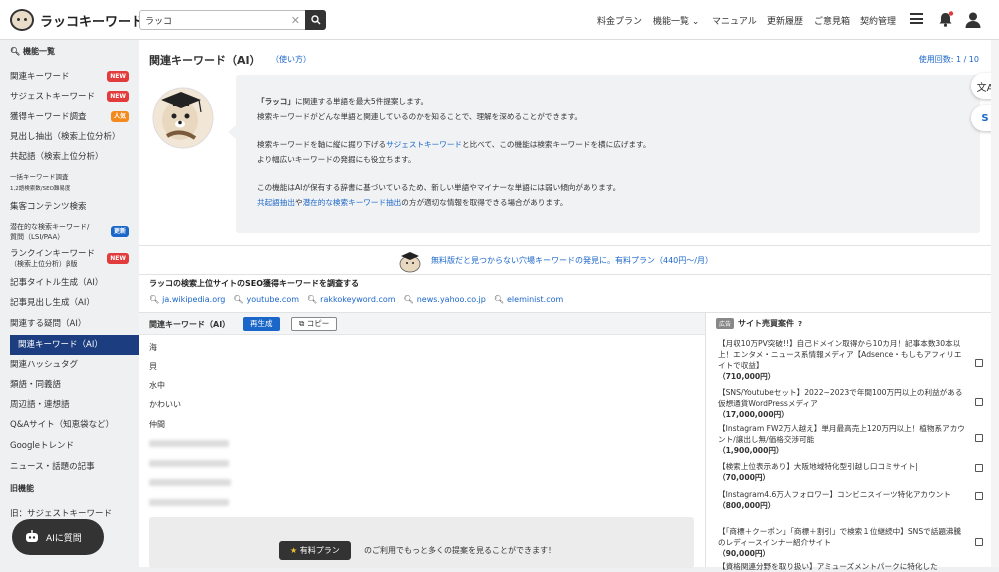  Describe the element at coordinates (295, 20) in the screenshot. I see `clear-icon: ✕` at that location.